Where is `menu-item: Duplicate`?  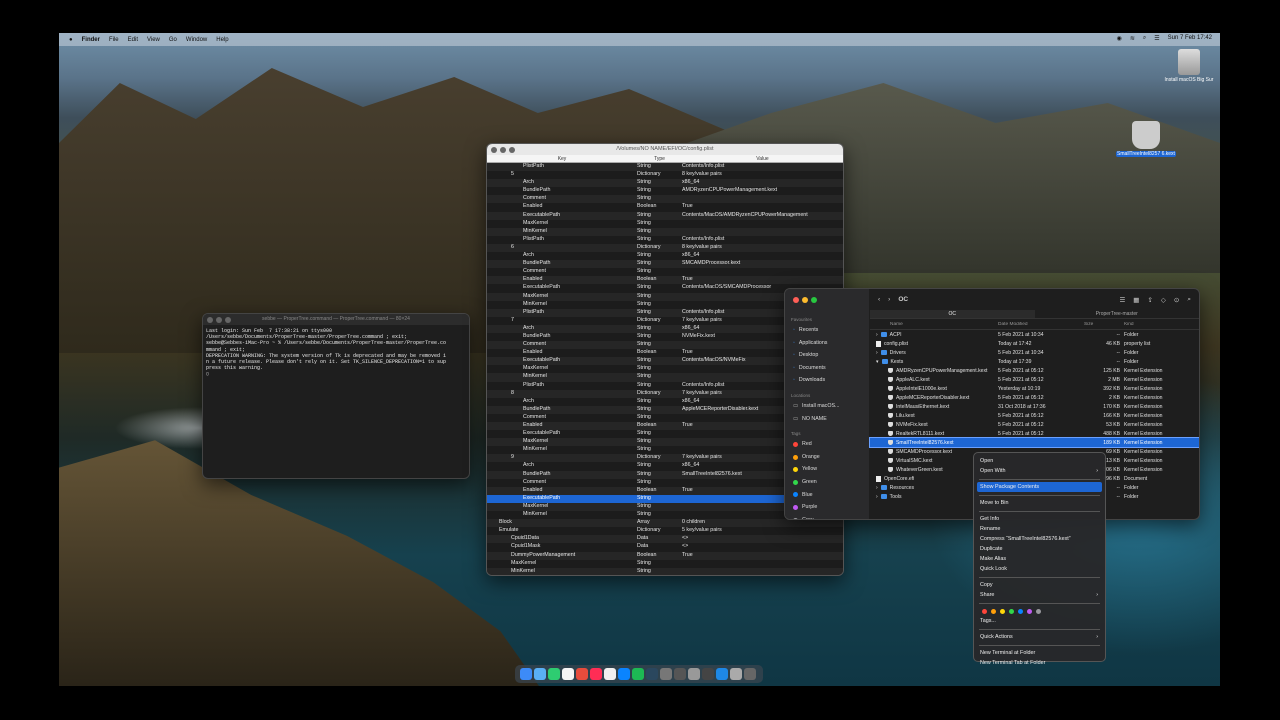
menu-item: Duplicate is located at coordinates (1039, 549).